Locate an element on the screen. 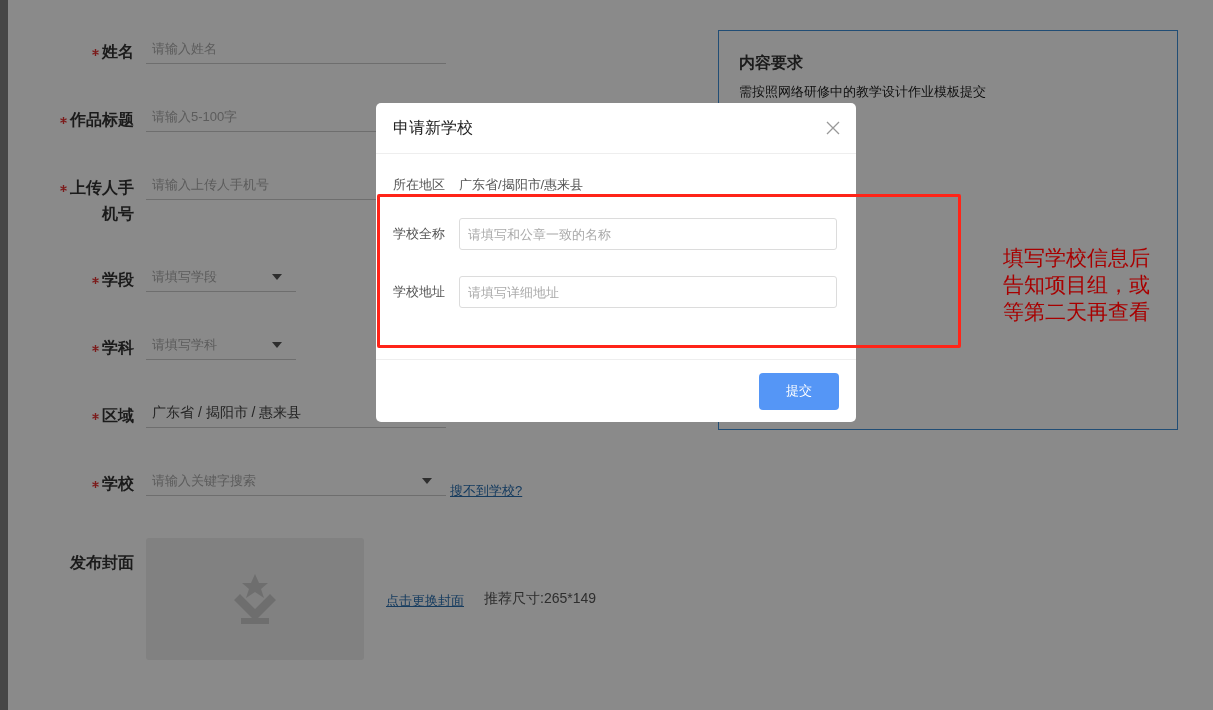  field-label: 学校全称 is located at coordinates (419, 234).